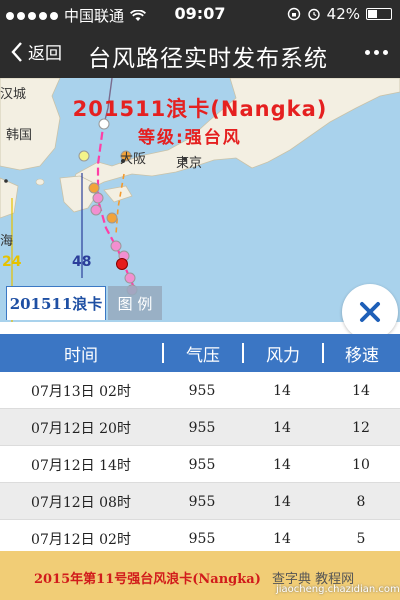 Image resolution: width=400 pixels, height=600 pixels. What do you see at coordinates (81, 465) in the screenshot?
I see `cell-time: 07月12日 14时` at bounding box center [81, 465].